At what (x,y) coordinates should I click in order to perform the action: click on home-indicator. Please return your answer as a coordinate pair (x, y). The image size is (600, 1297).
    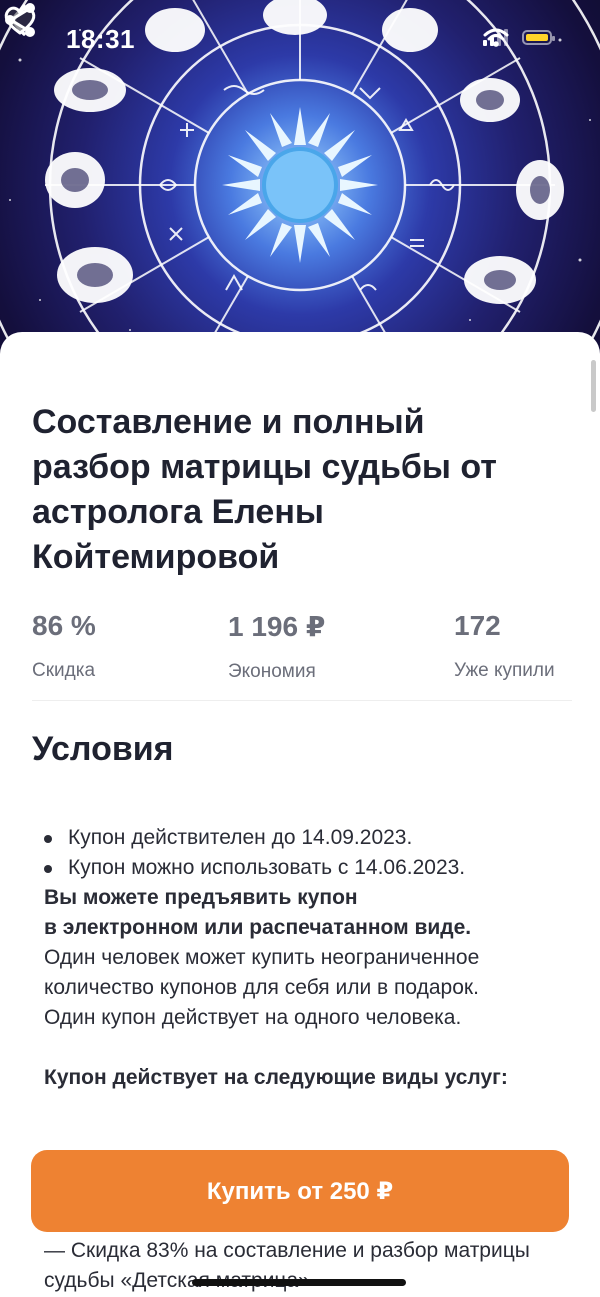
    Looking at the image, I should click on (299, 1282).